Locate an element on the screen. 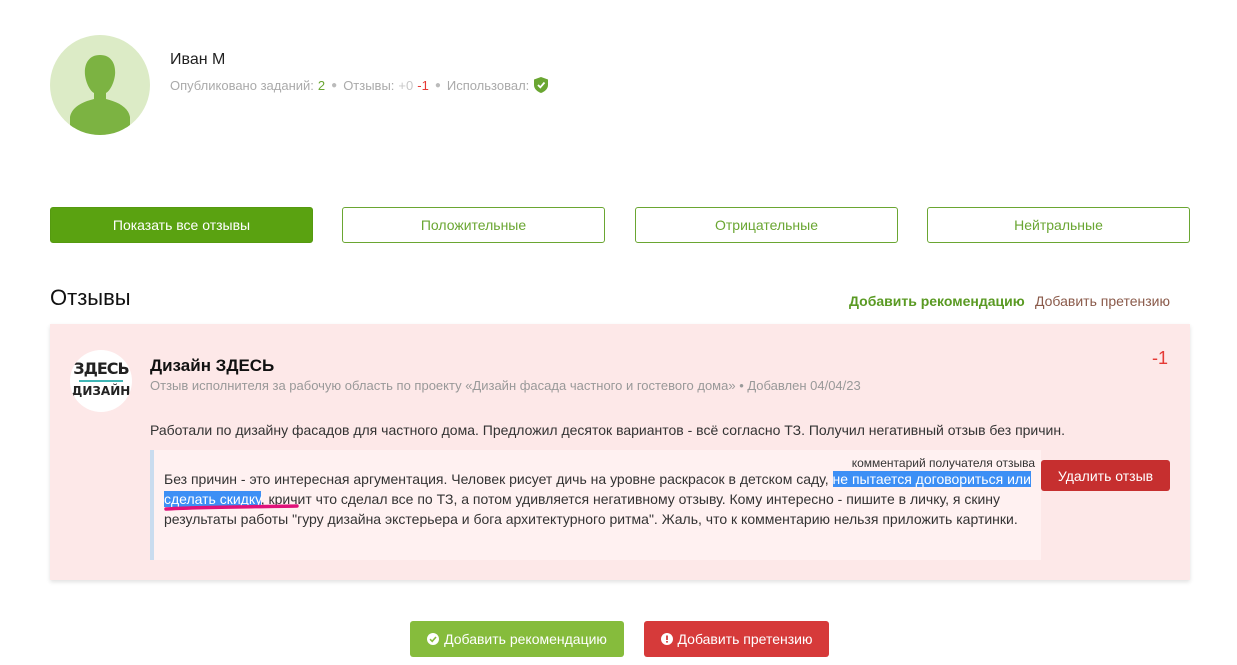  reviewer-logo: ЗДЕСЬ ДИЗАЙН is located at coordinates (101, 381).